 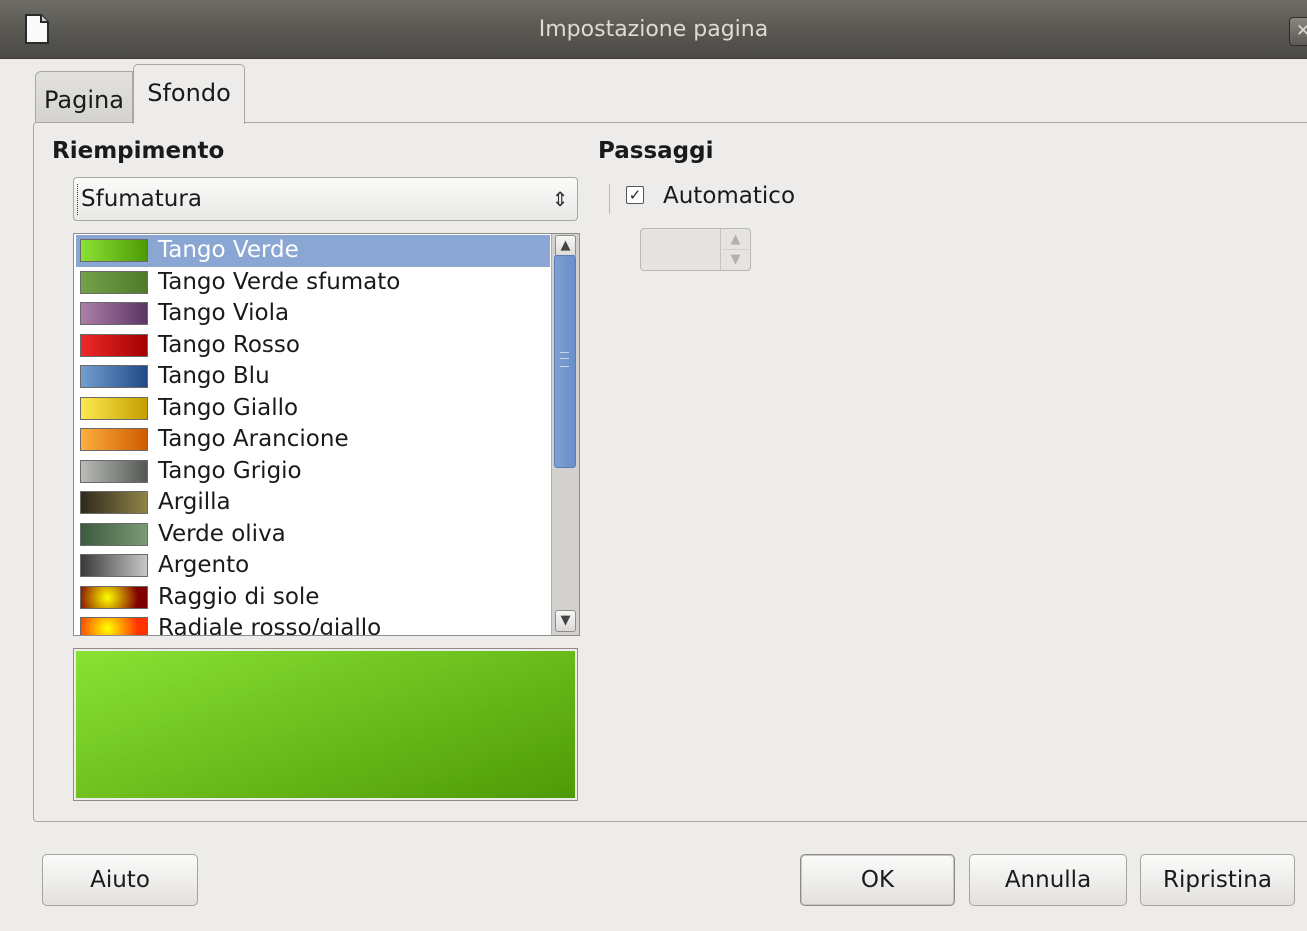 I want to click on cancel-button: Annulla, so click(x=1048, y=880).